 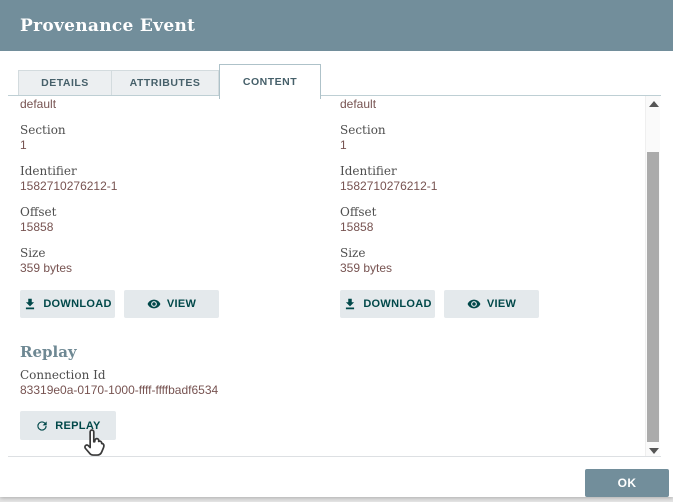 I want to click on replay-button: REPLAY, so click(x=68, y=425).